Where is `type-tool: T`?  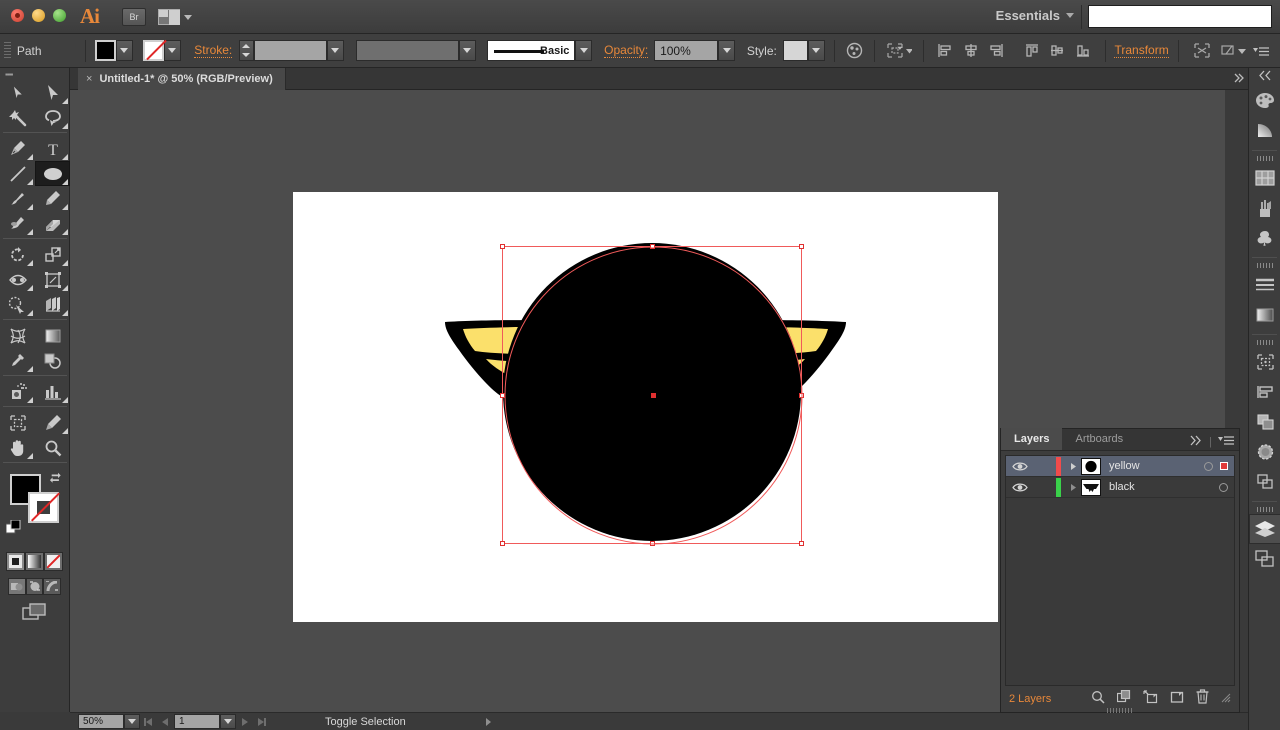 type-tool: T is located at coordinates (52, 148).